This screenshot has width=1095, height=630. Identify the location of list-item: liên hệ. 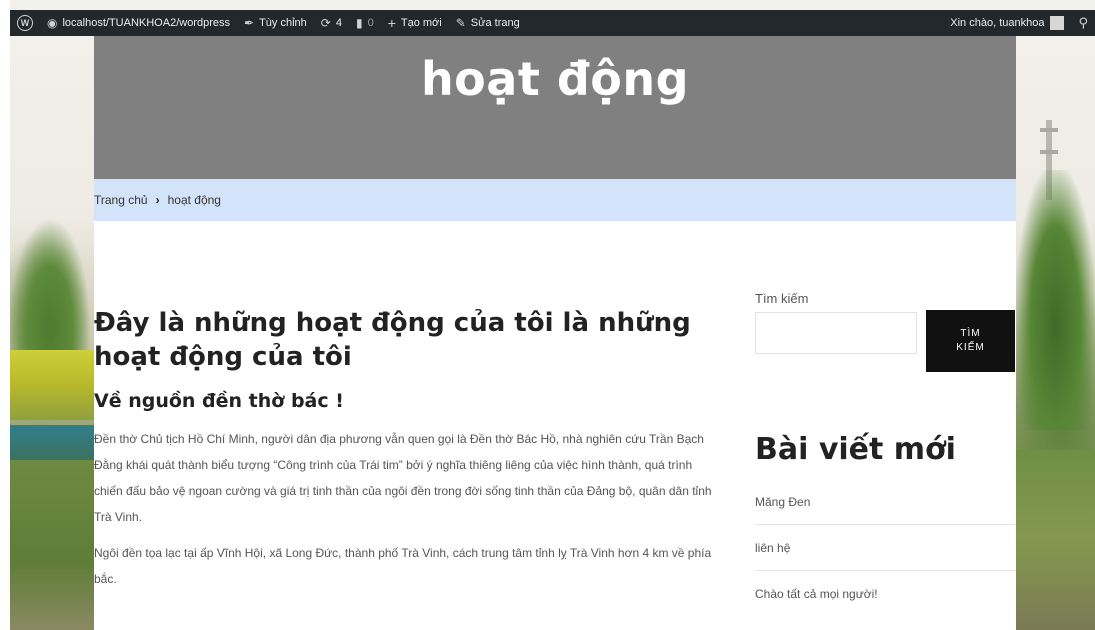
(885, 548).